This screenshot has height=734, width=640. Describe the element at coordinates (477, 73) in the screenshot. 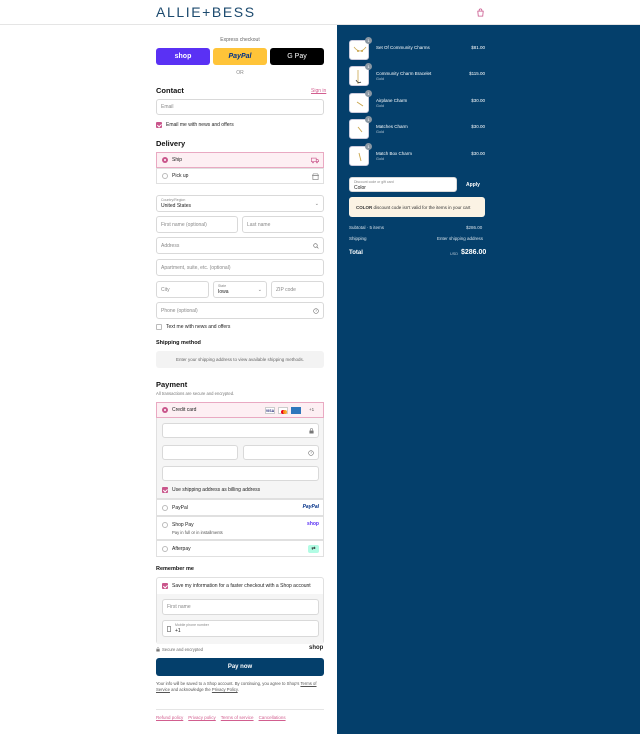

I see `item-price: $115.00` at that location.